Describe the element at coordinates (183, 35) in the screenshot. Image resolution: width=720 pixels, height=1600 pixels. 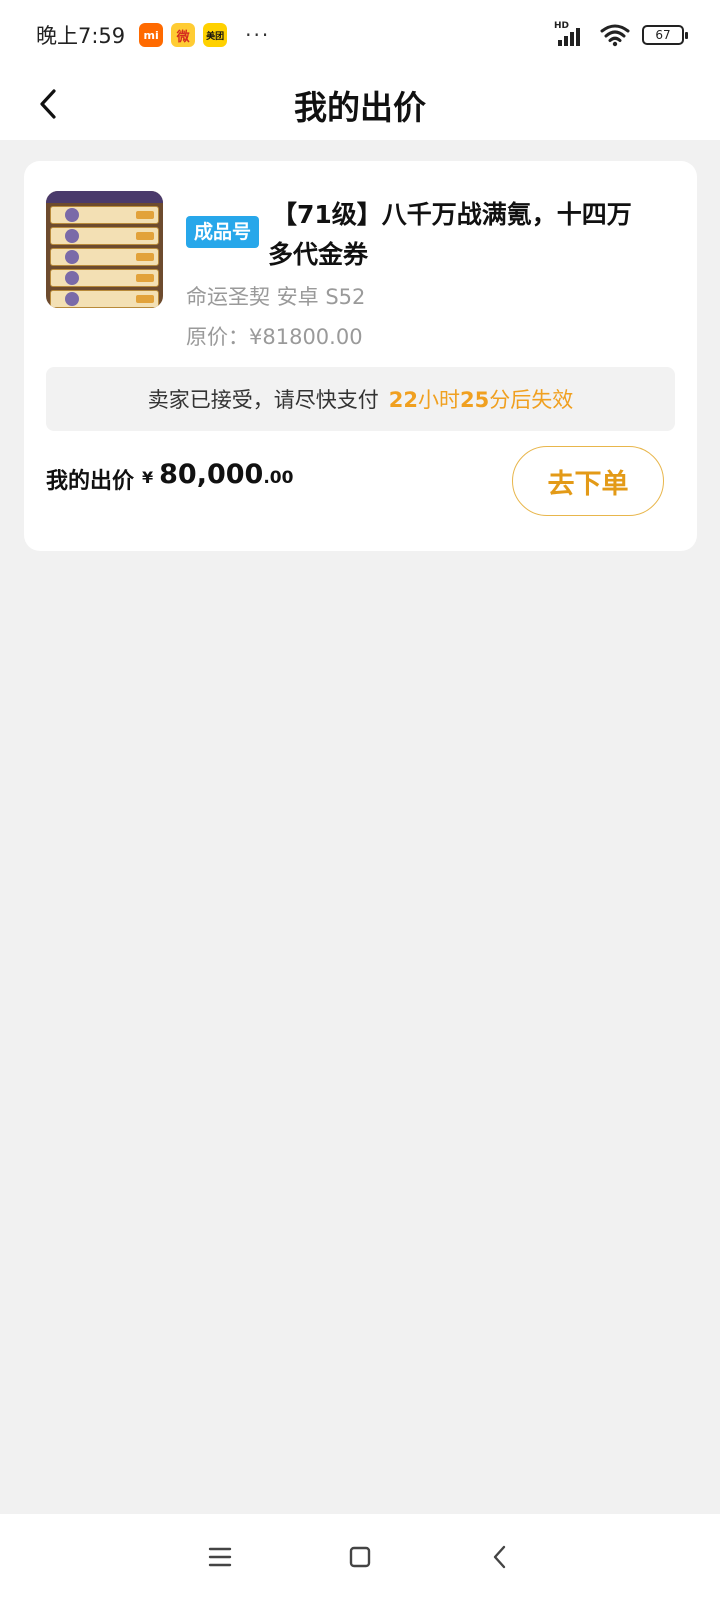
I see `weibo-app-icon: 微` at that location.